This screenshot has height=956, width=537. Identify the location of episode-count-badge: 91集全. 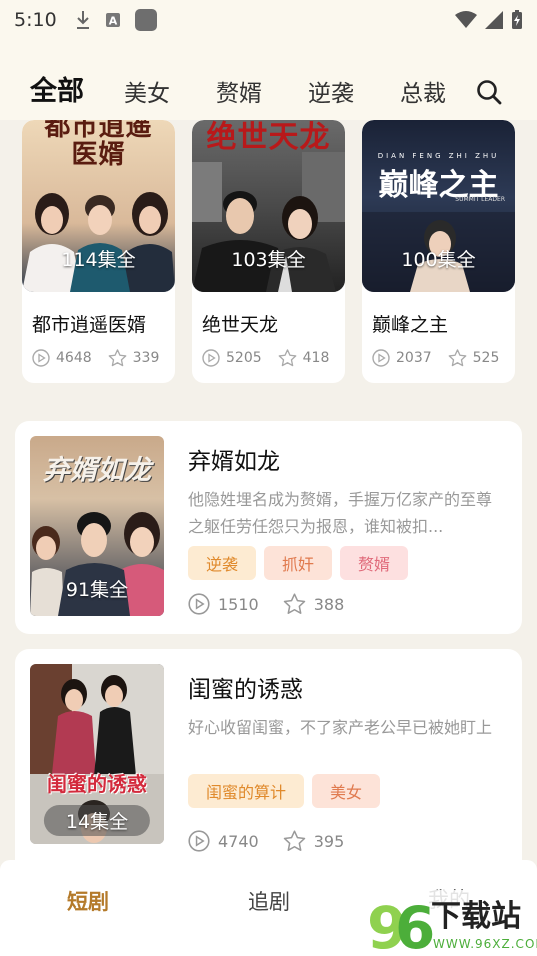
(97, 590).